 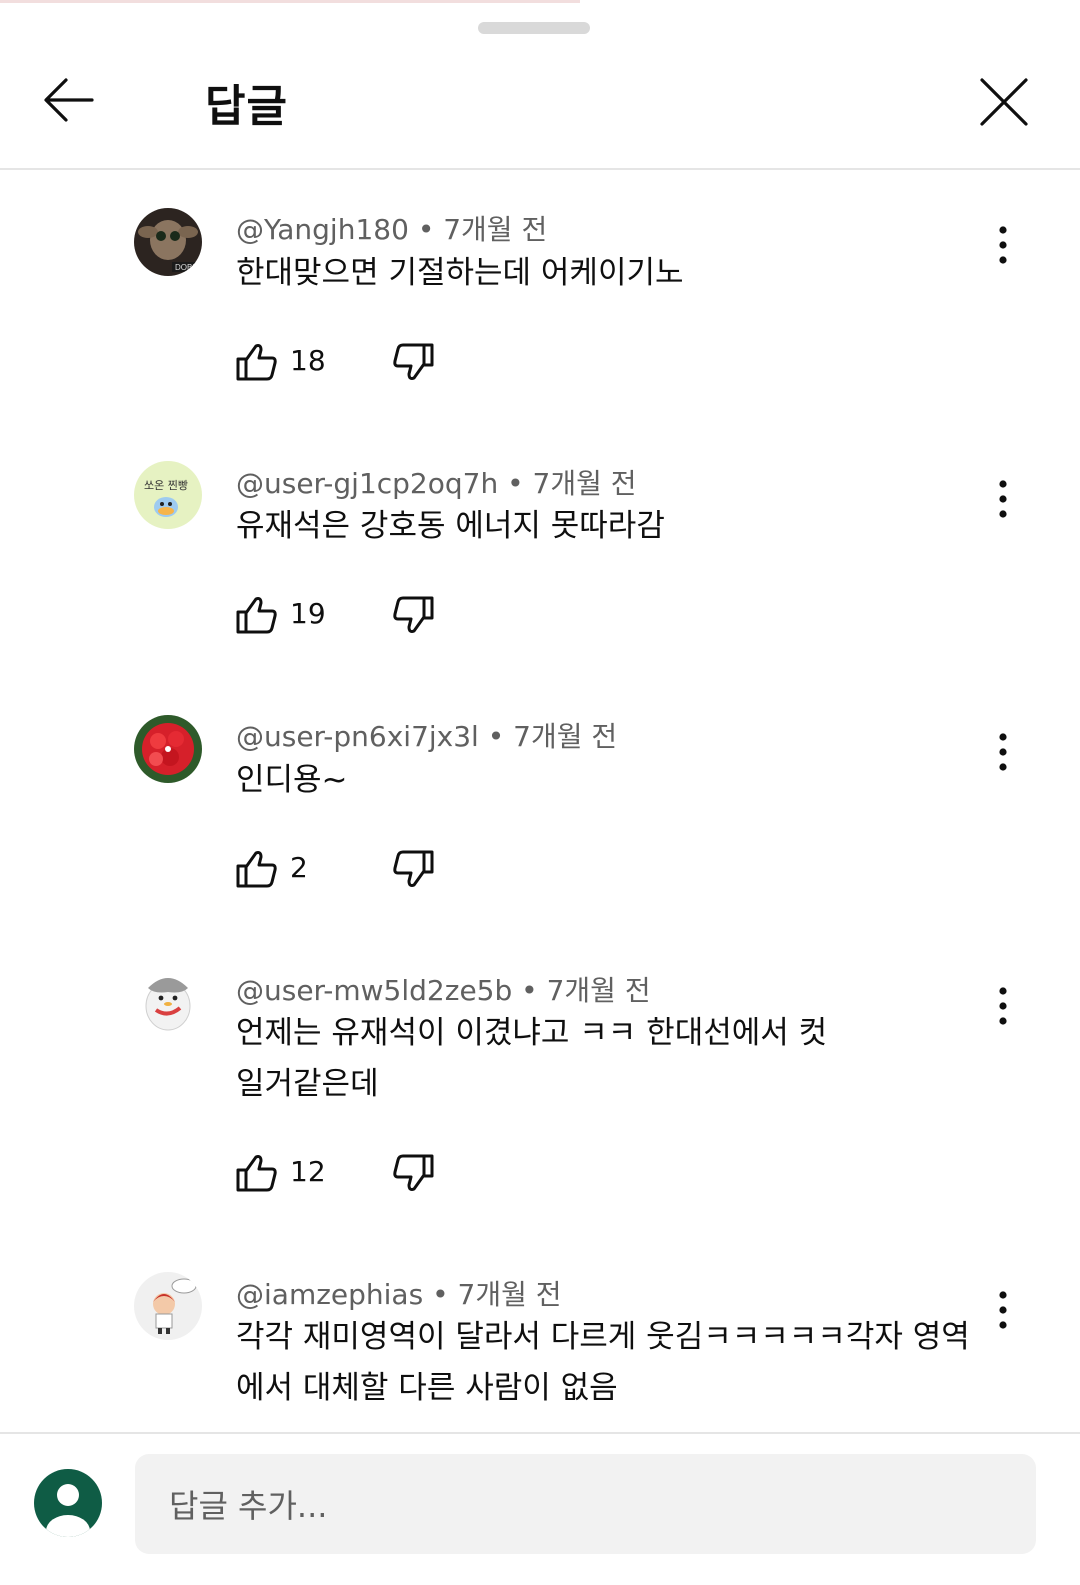 What do you see at coordinates (322, 229) in the screenshot?
I see `comment-author: @Yangjh180` at bounding box center [322, 229].